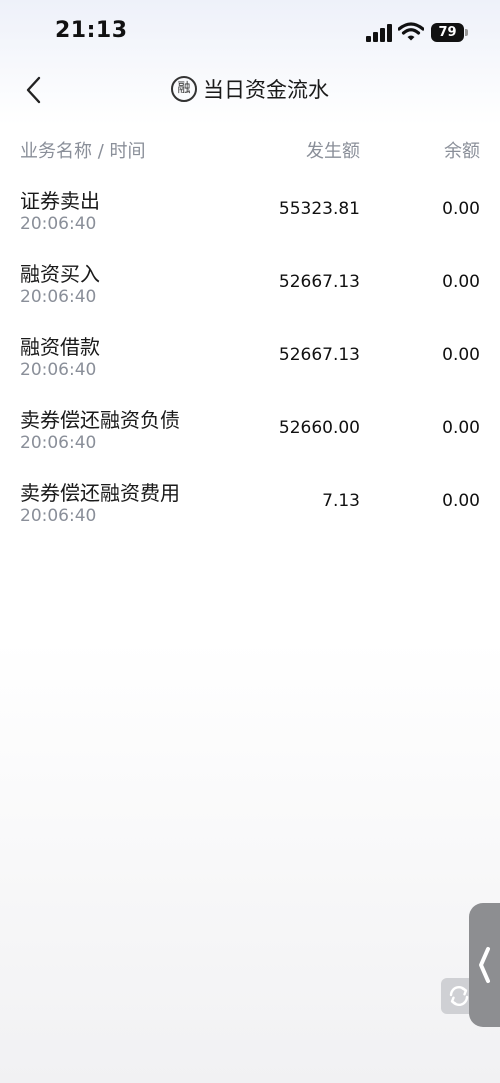 The image size is (500, 1083). I want to click on chevron-left-icon, so click(484, 965).